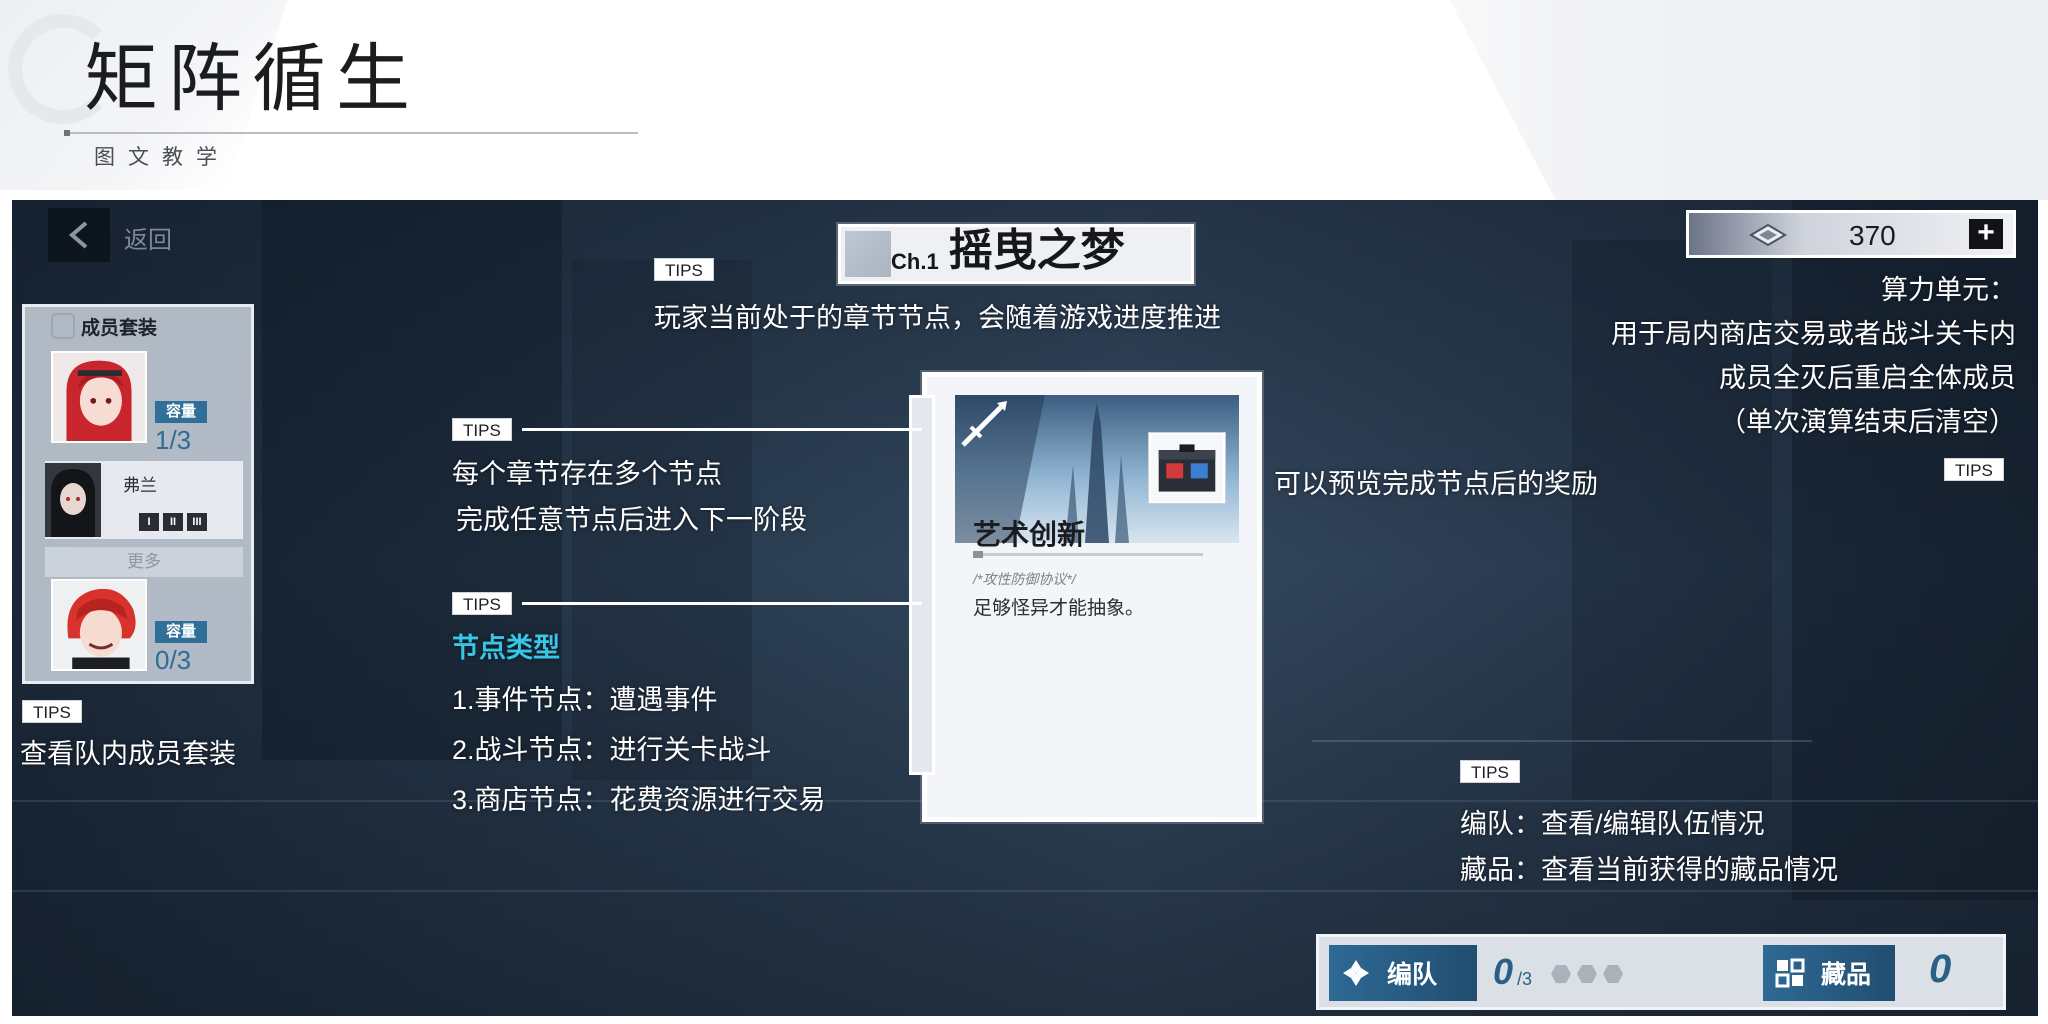  Describe the element at coordinates (1872, 235) in the screenshot. I see `compute-unit-value: 370` at that location.